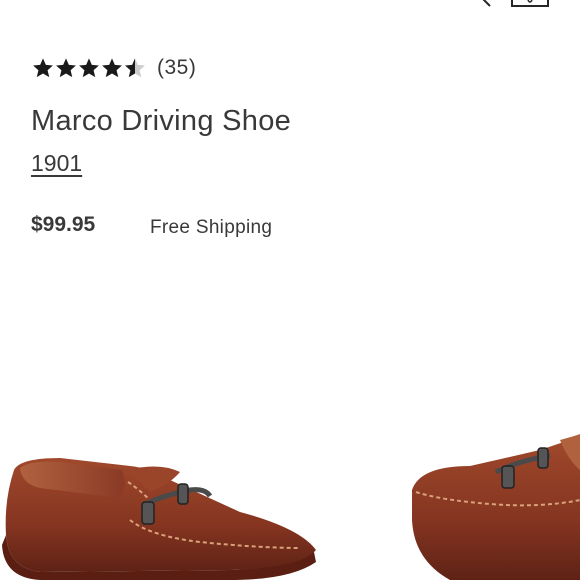 Image resolution: width=580 pixels, height=580 pixels. I want to click on half-star-icon, so click(135, 68).